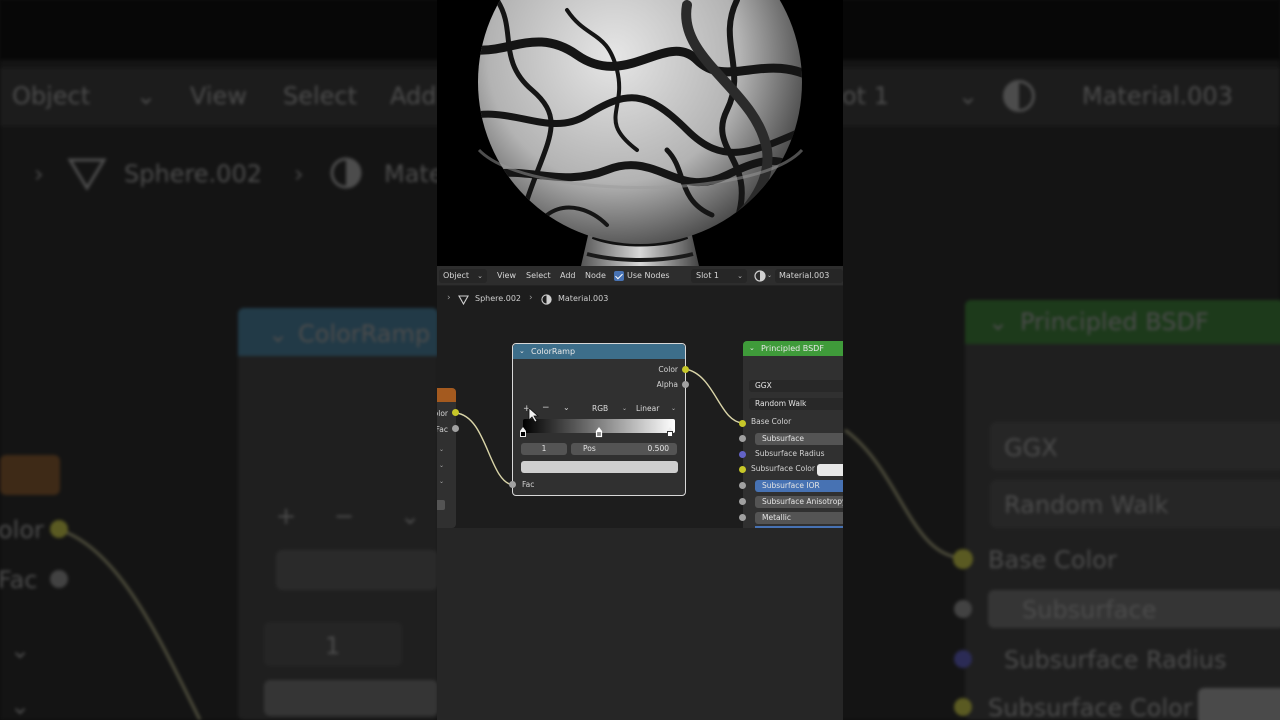 This screenshot has width=1280, height=720. I want to click on object-mode-dropdown: Object ⌄, so click(463, 276).